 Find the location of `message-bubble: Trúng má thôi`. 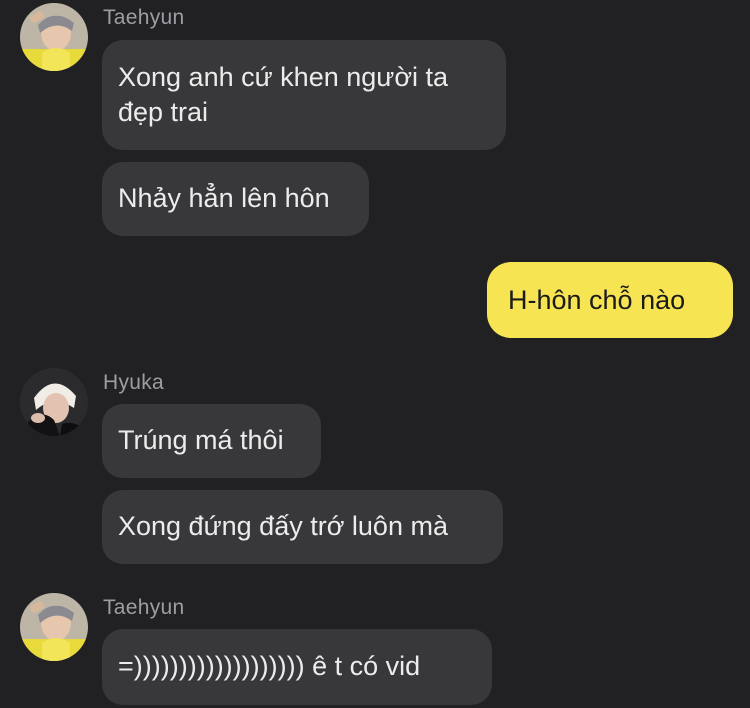

message-bubble: Trúng má thôi is located at coordinates (211, 441).